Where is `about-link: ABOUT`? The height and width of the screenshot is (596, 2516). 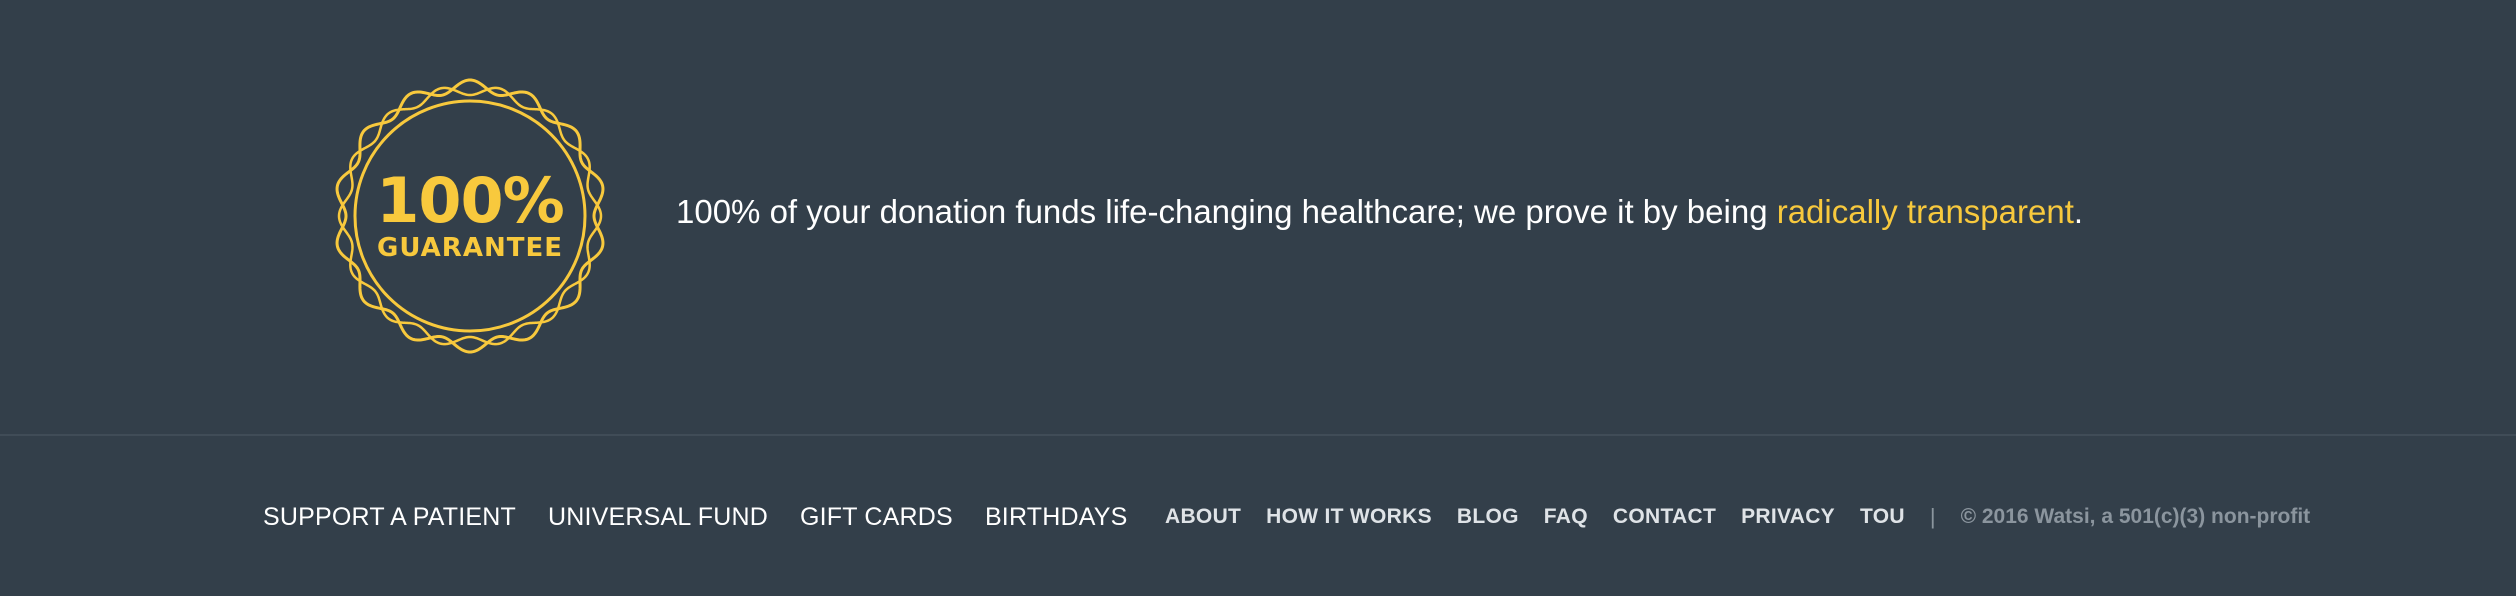
about-link: ABOUT is located at coordinates (1203, 517).